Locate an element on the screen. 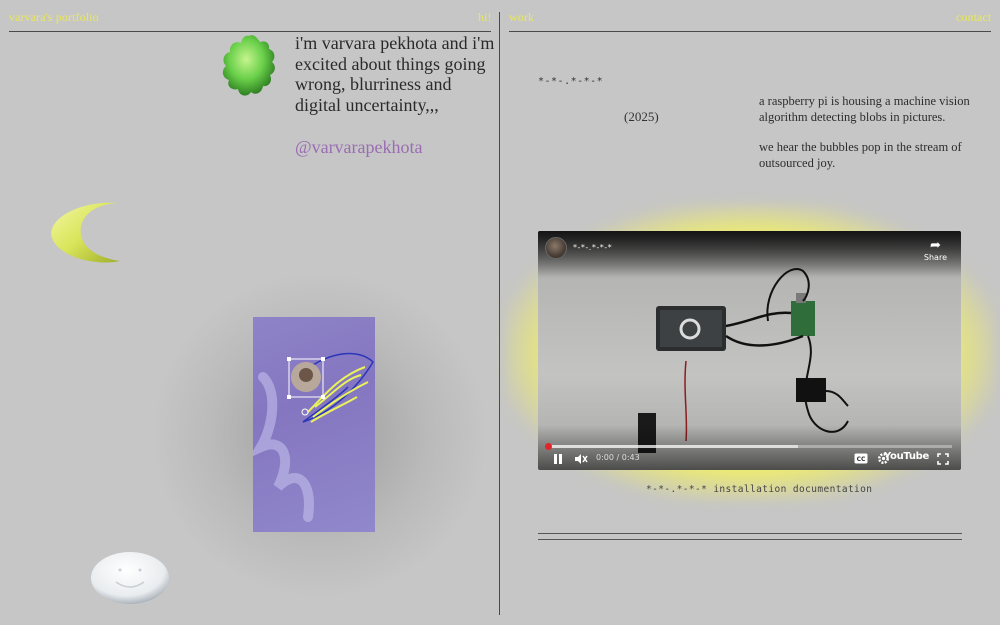 Image resolution: width=1000 pixels, height=625 pixels. channel-avatar is located at coordinates (556, 248).